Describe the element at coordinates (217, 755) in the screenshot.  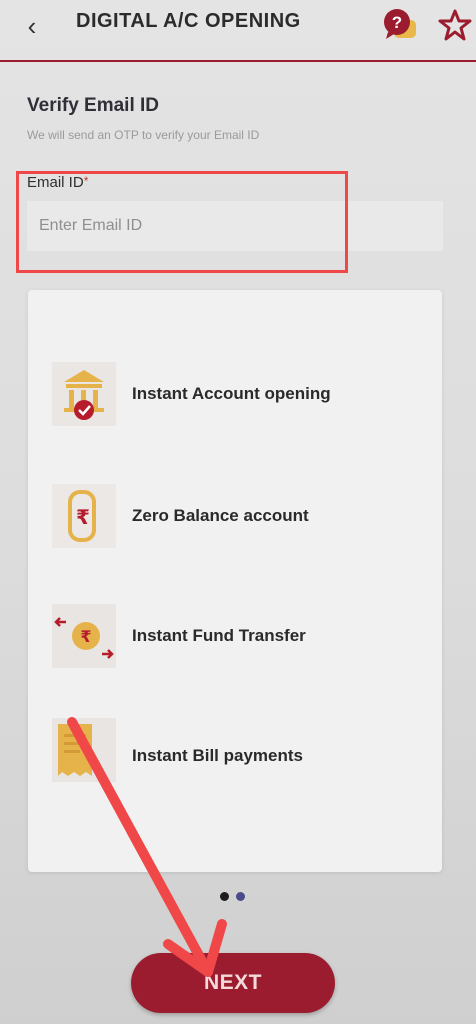
I see `feature-label: Instant Bill payments` at that location.